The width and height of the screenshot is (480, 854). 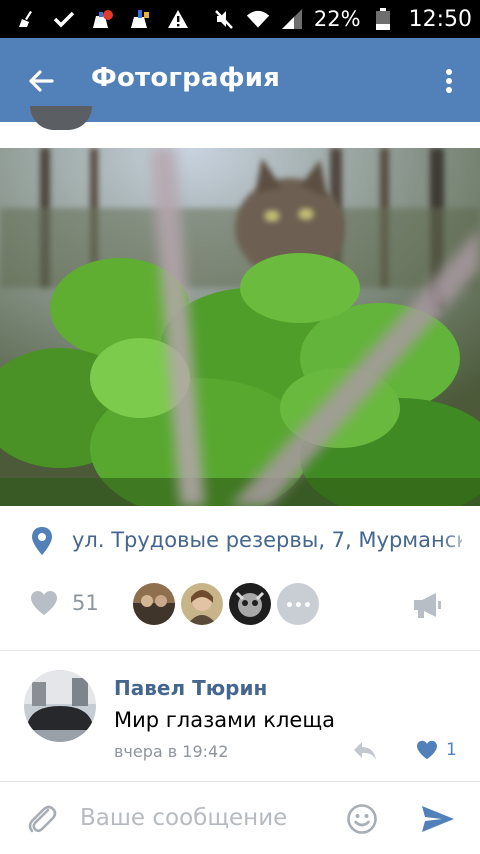 I want to click on check-icon, so click(x=64, y=19).